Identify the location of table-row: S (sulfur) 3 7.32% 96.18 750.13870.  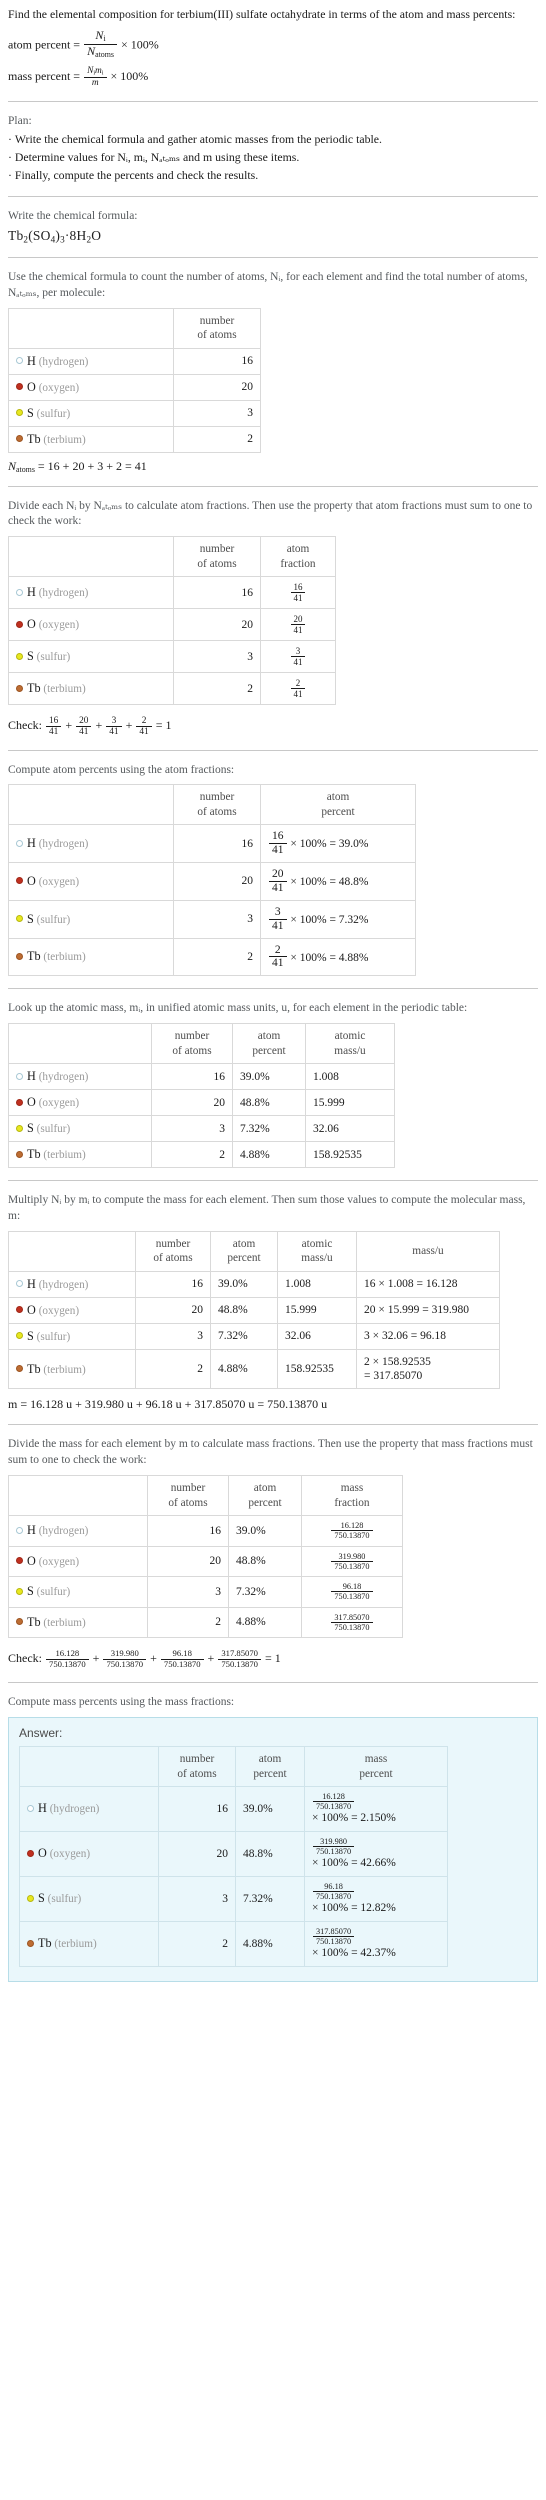
(205, 1592).